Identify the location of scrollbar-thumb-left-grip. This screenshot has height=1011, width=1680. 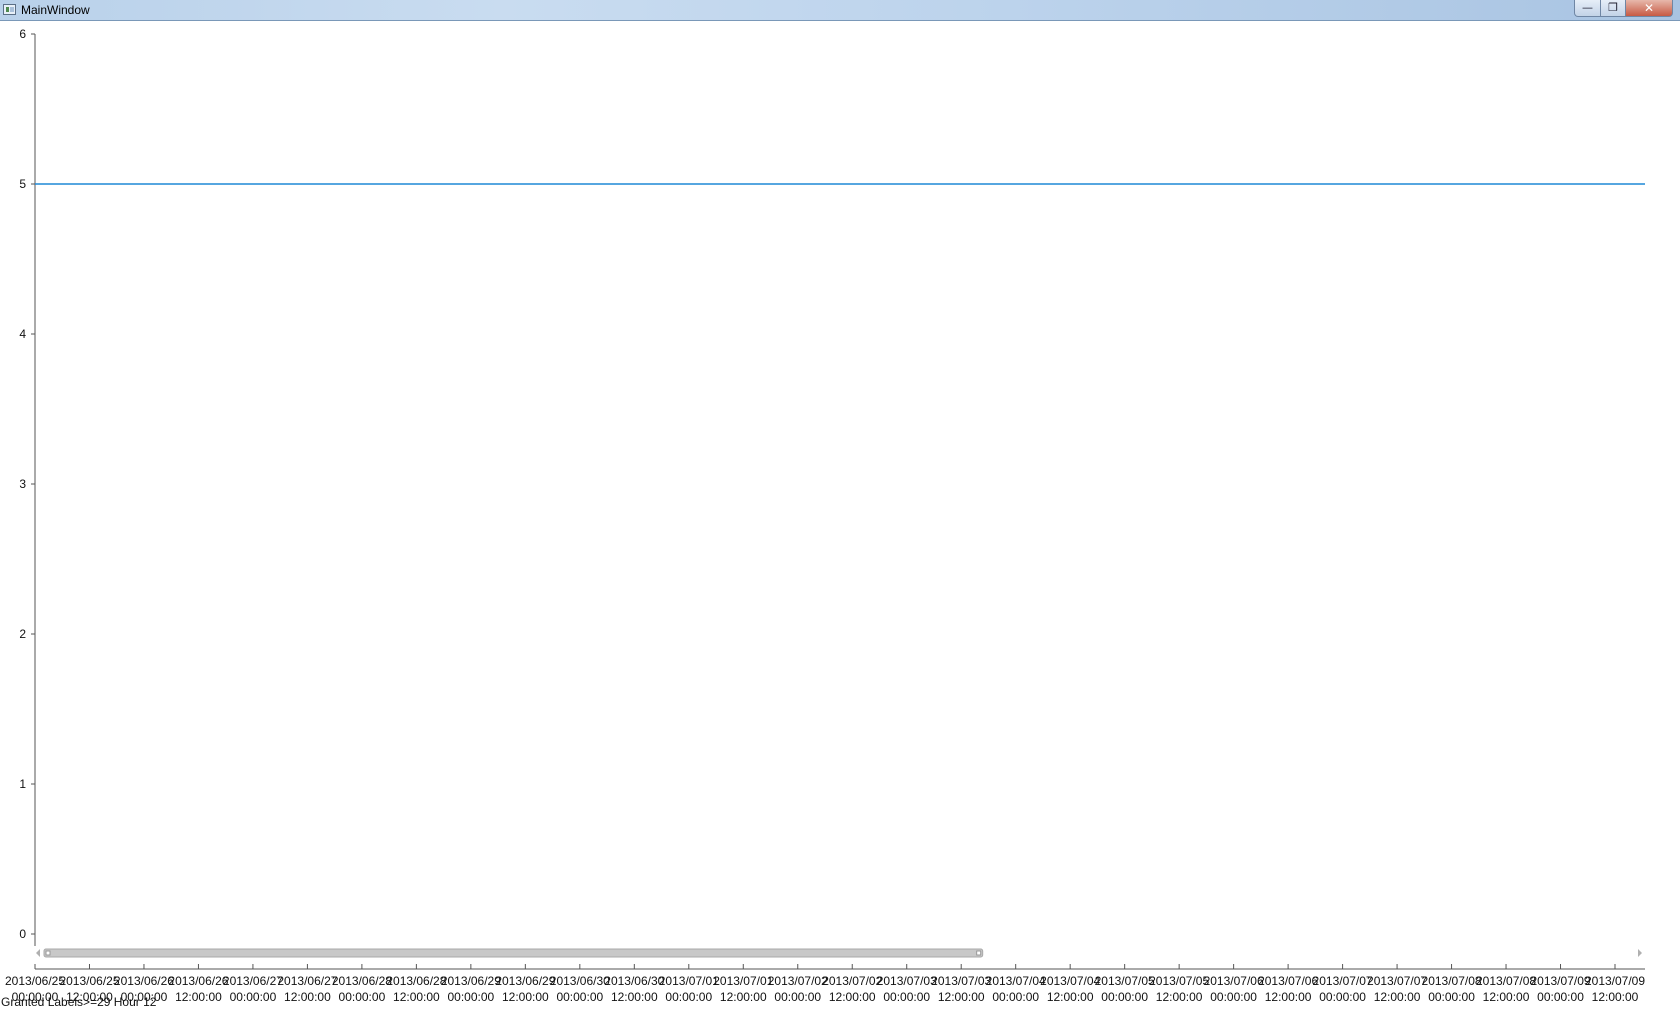
(48, 953).